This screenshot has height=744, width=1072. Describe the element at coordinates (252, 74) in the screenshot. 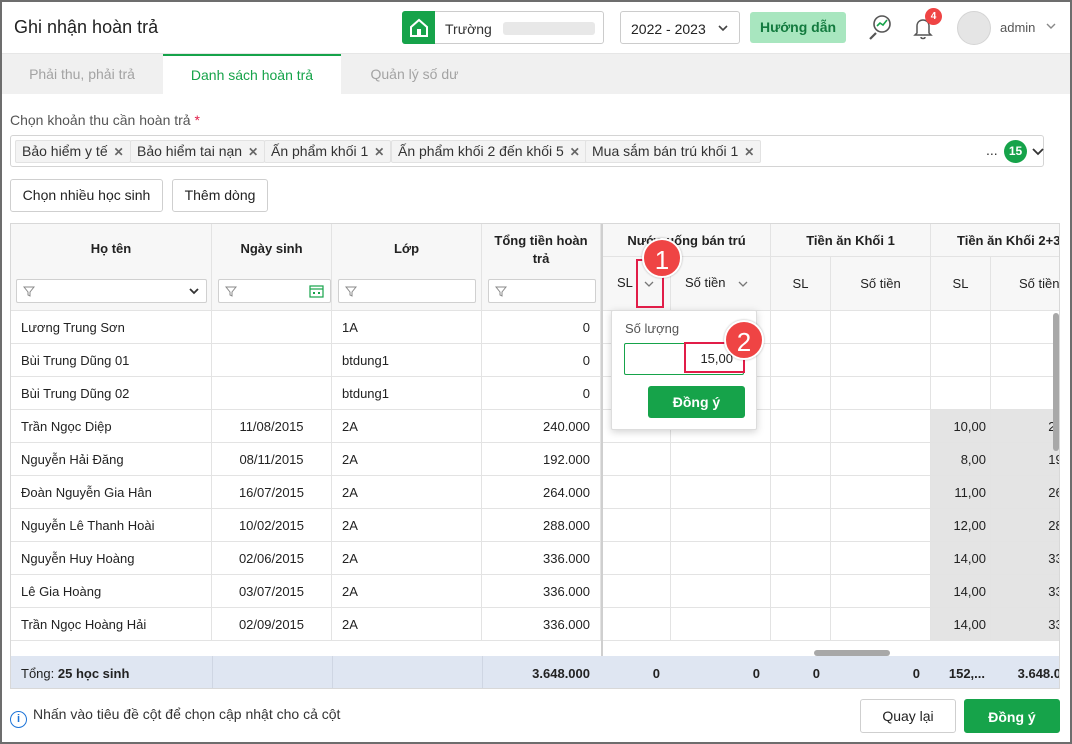

I see `tab-refund-list: Danh sách hoàn trả` at that location.